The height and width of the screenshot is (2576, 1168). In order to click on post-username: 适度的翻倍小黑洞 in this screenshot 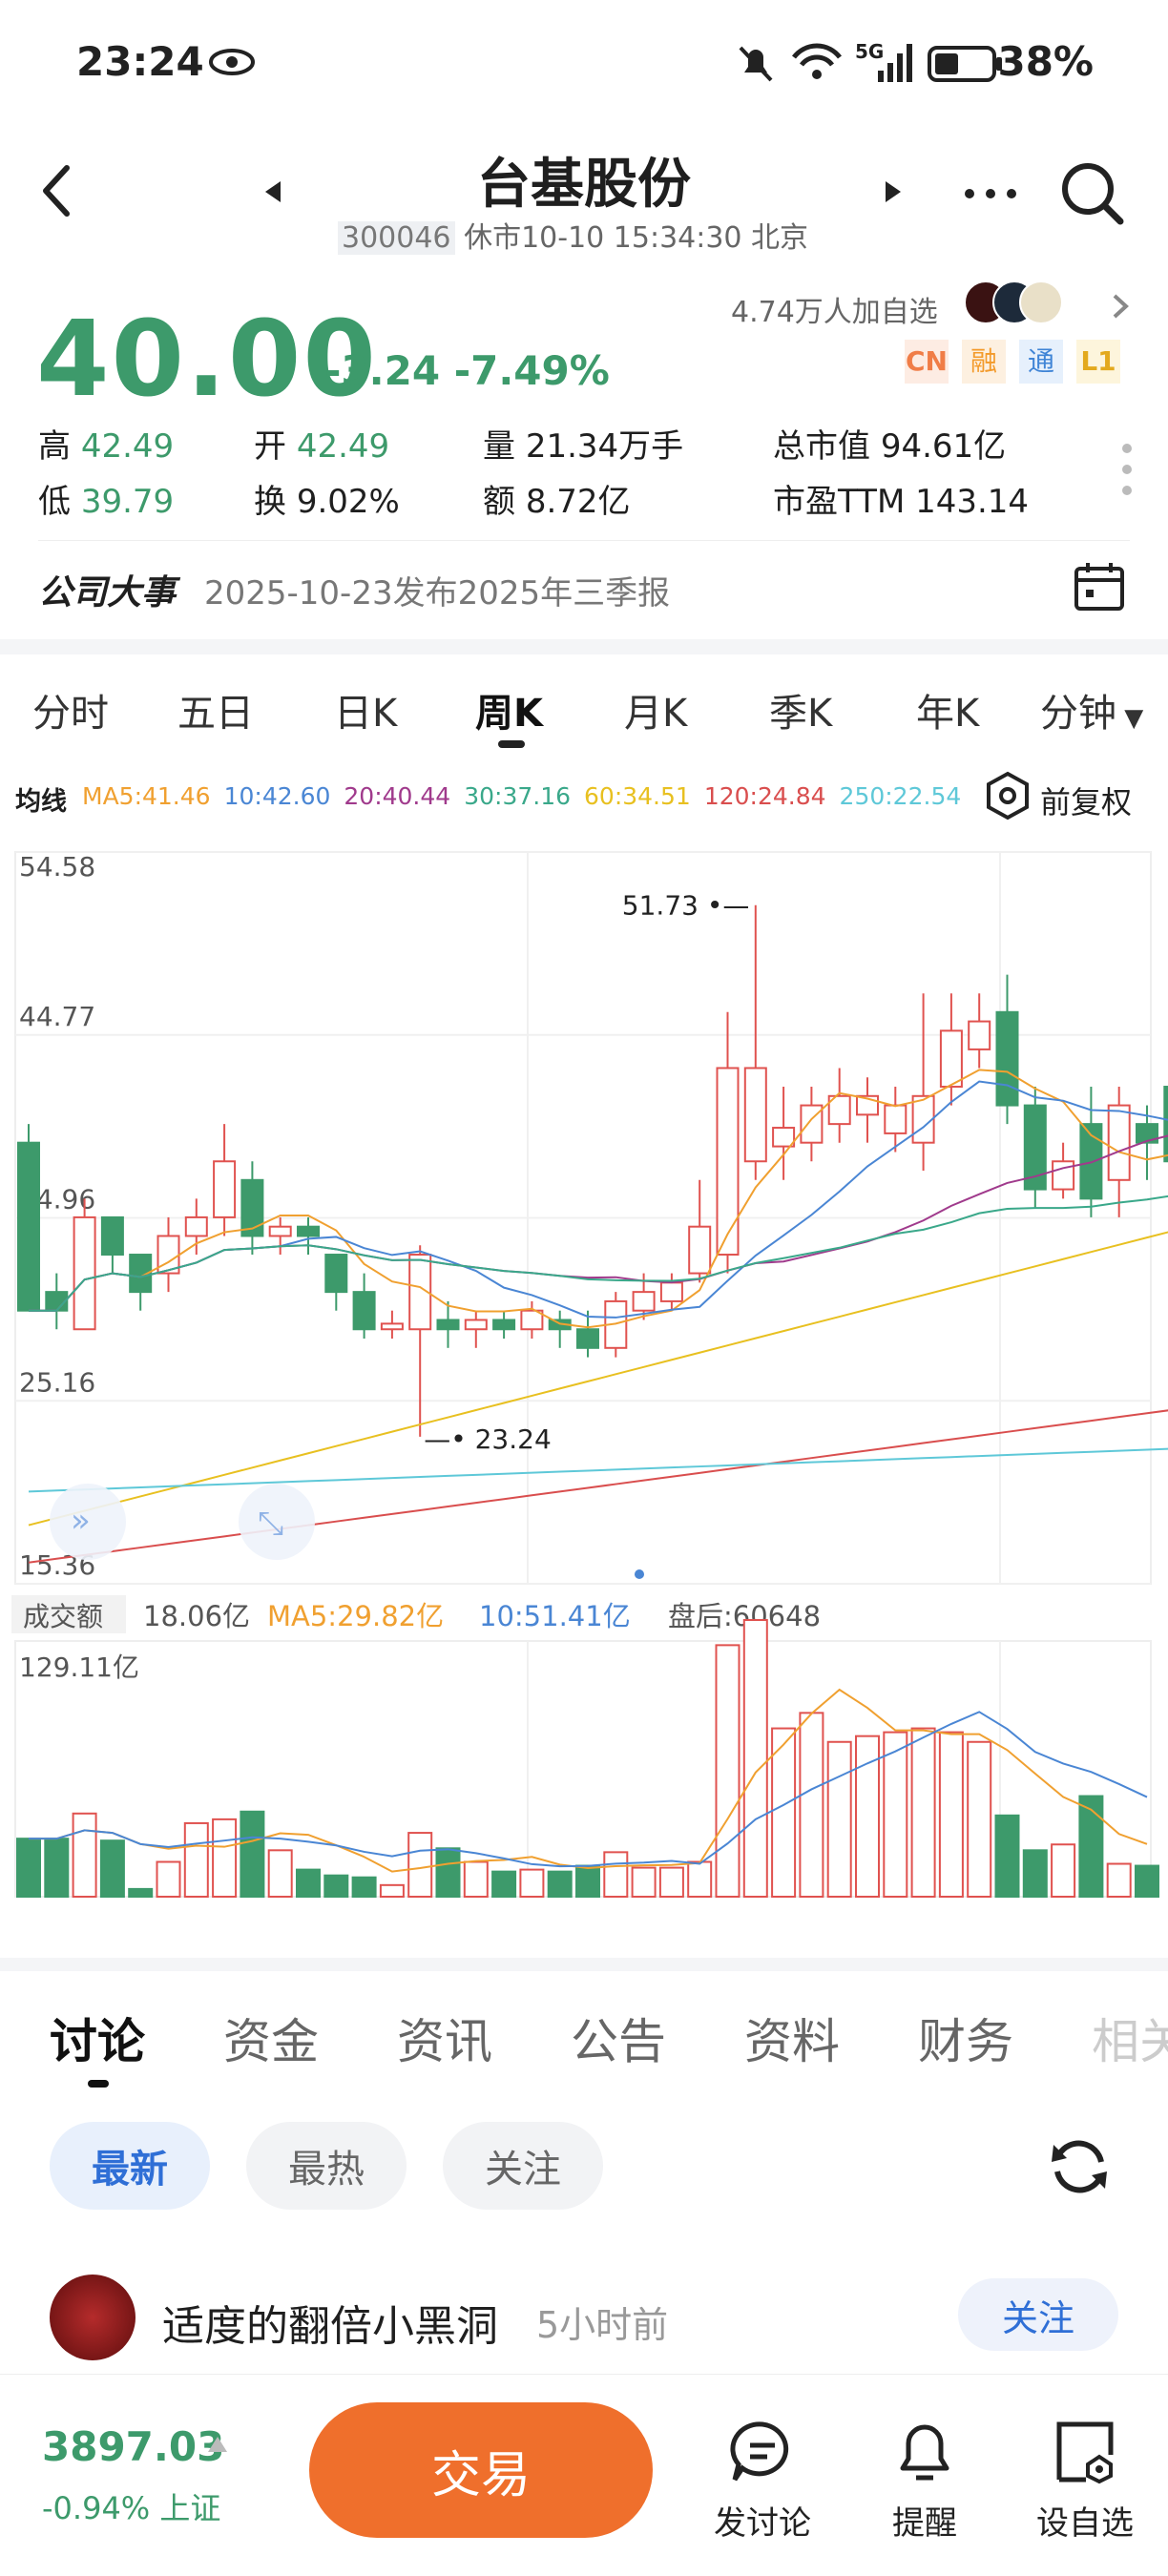, I will do `click(330, 2322)`.